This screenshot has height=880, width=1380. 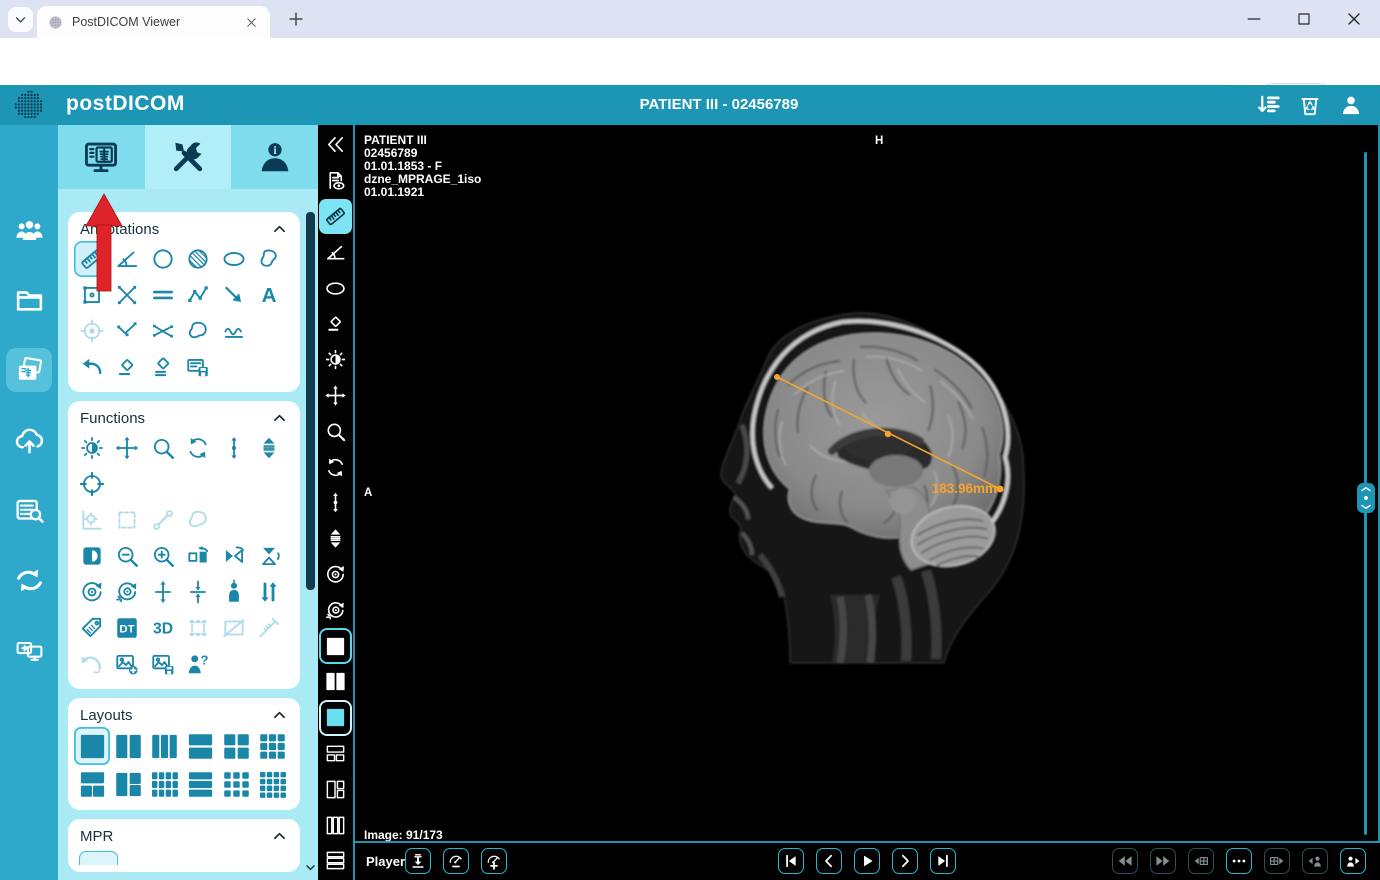 What do you see at coordinates (20, 19) in the screenshot?
I see `tab-search-chevron-icon` at bounding box center [20, 19].